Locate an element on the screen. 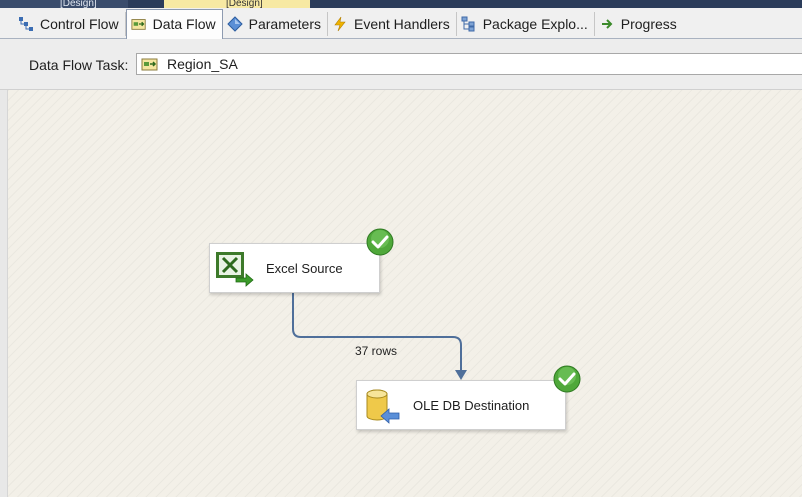  data-flow-path-rows-label: 37 rows is located at coordinates (376, 351).